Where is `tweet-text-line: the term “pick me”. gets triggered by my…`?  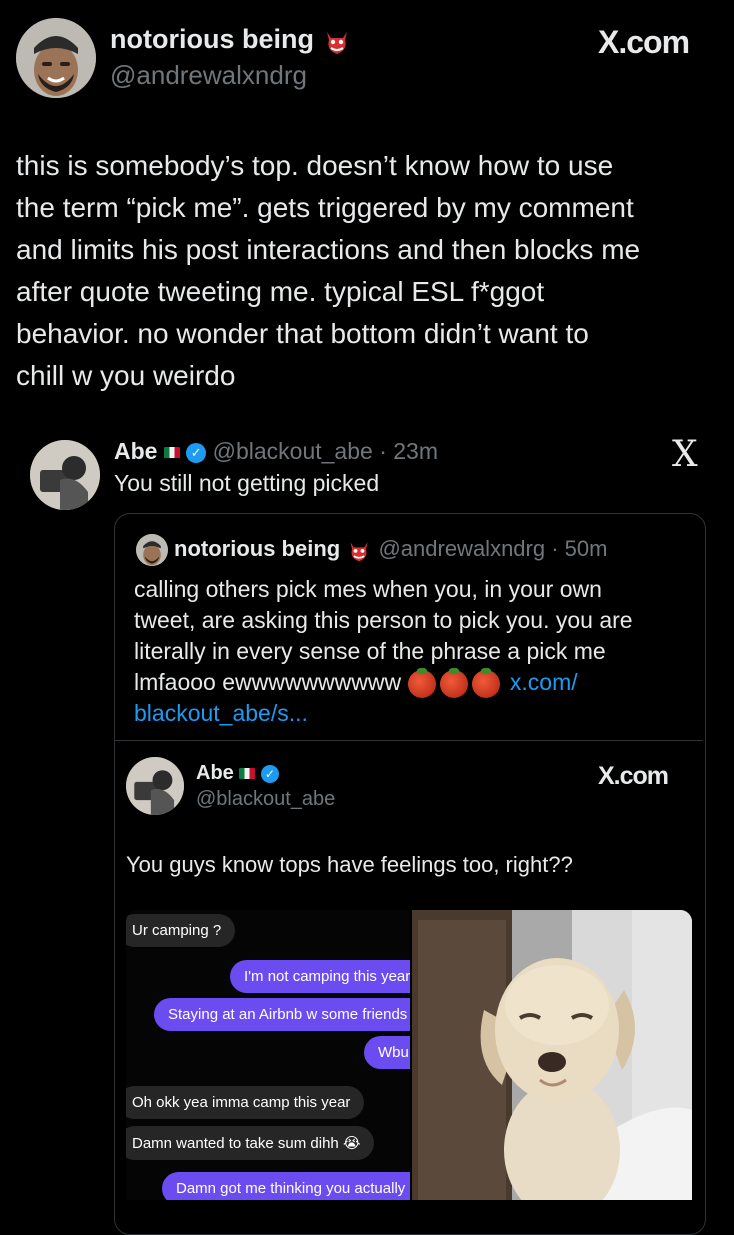
tweet-text-line: the term “pick me”. gets triggered by my… is located at coordinates (325, 207).